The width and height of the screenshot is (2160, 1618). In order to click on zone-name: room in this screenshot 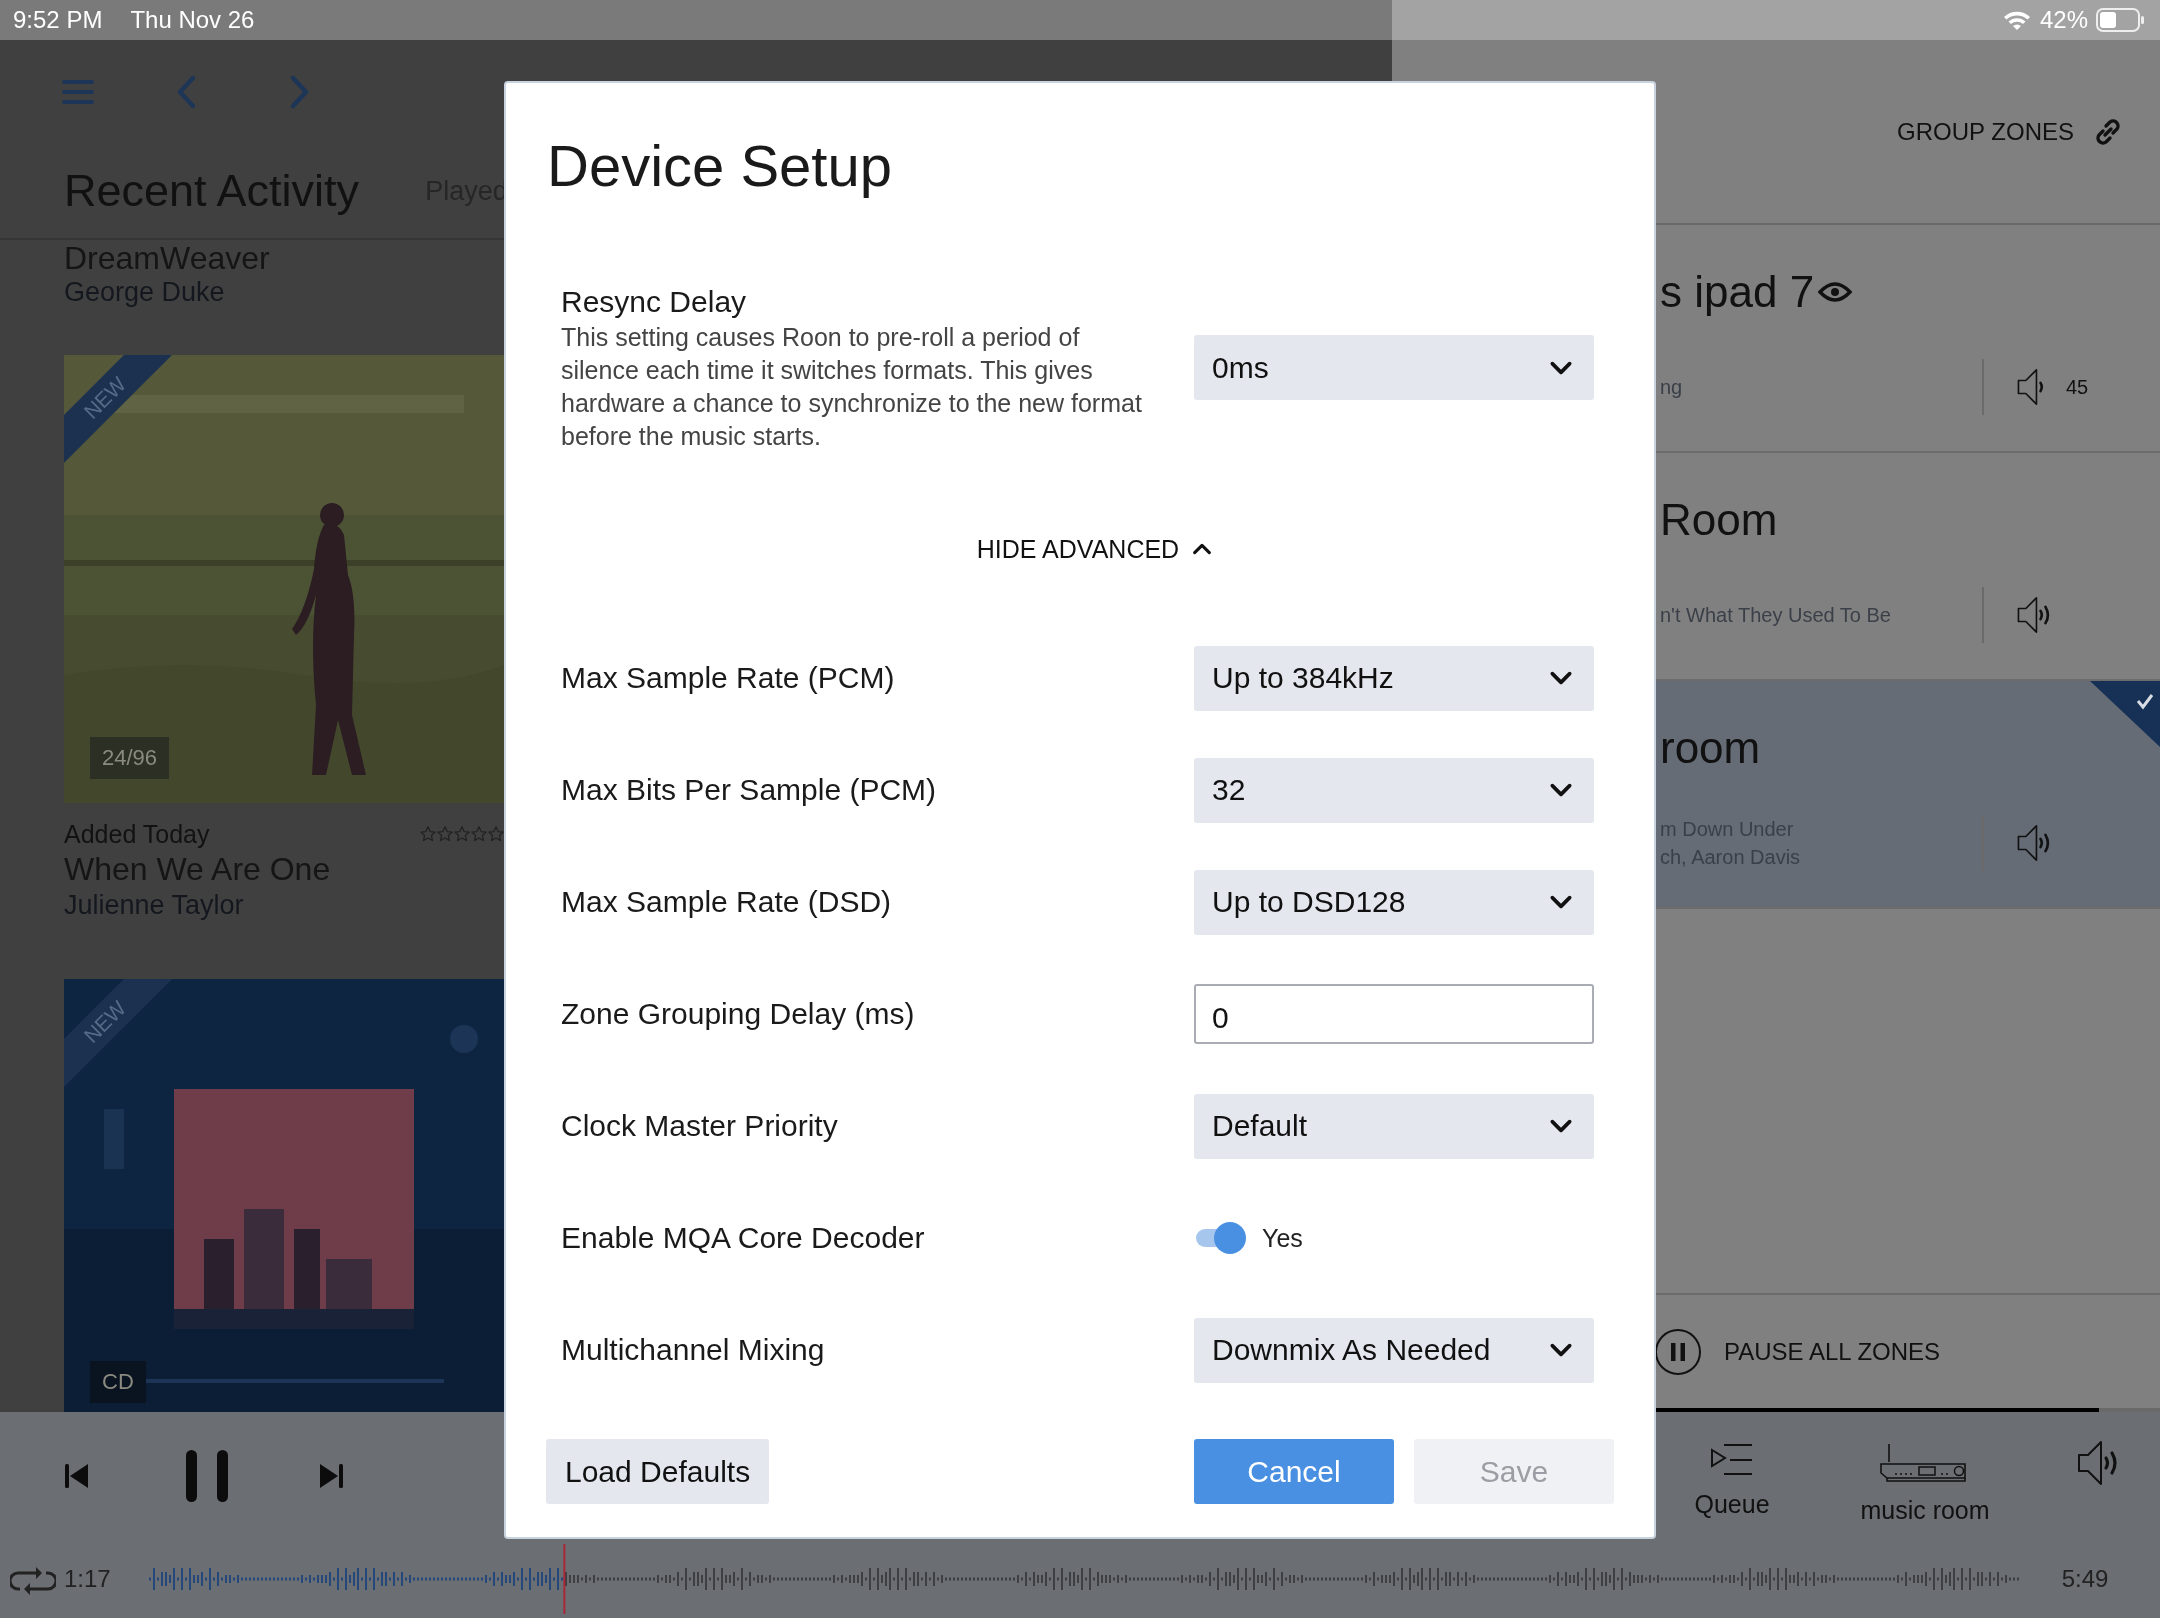, I will do `click(1710, 748)`.